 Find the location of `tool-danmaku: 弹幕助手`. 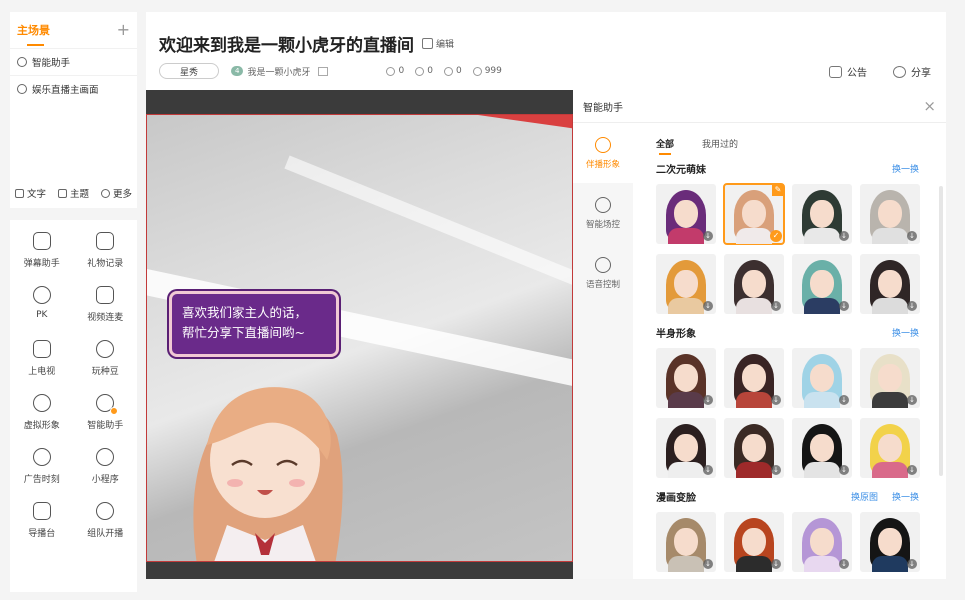

tool-danmaku: 弹幕助手 is located at coordinates (42, 259).